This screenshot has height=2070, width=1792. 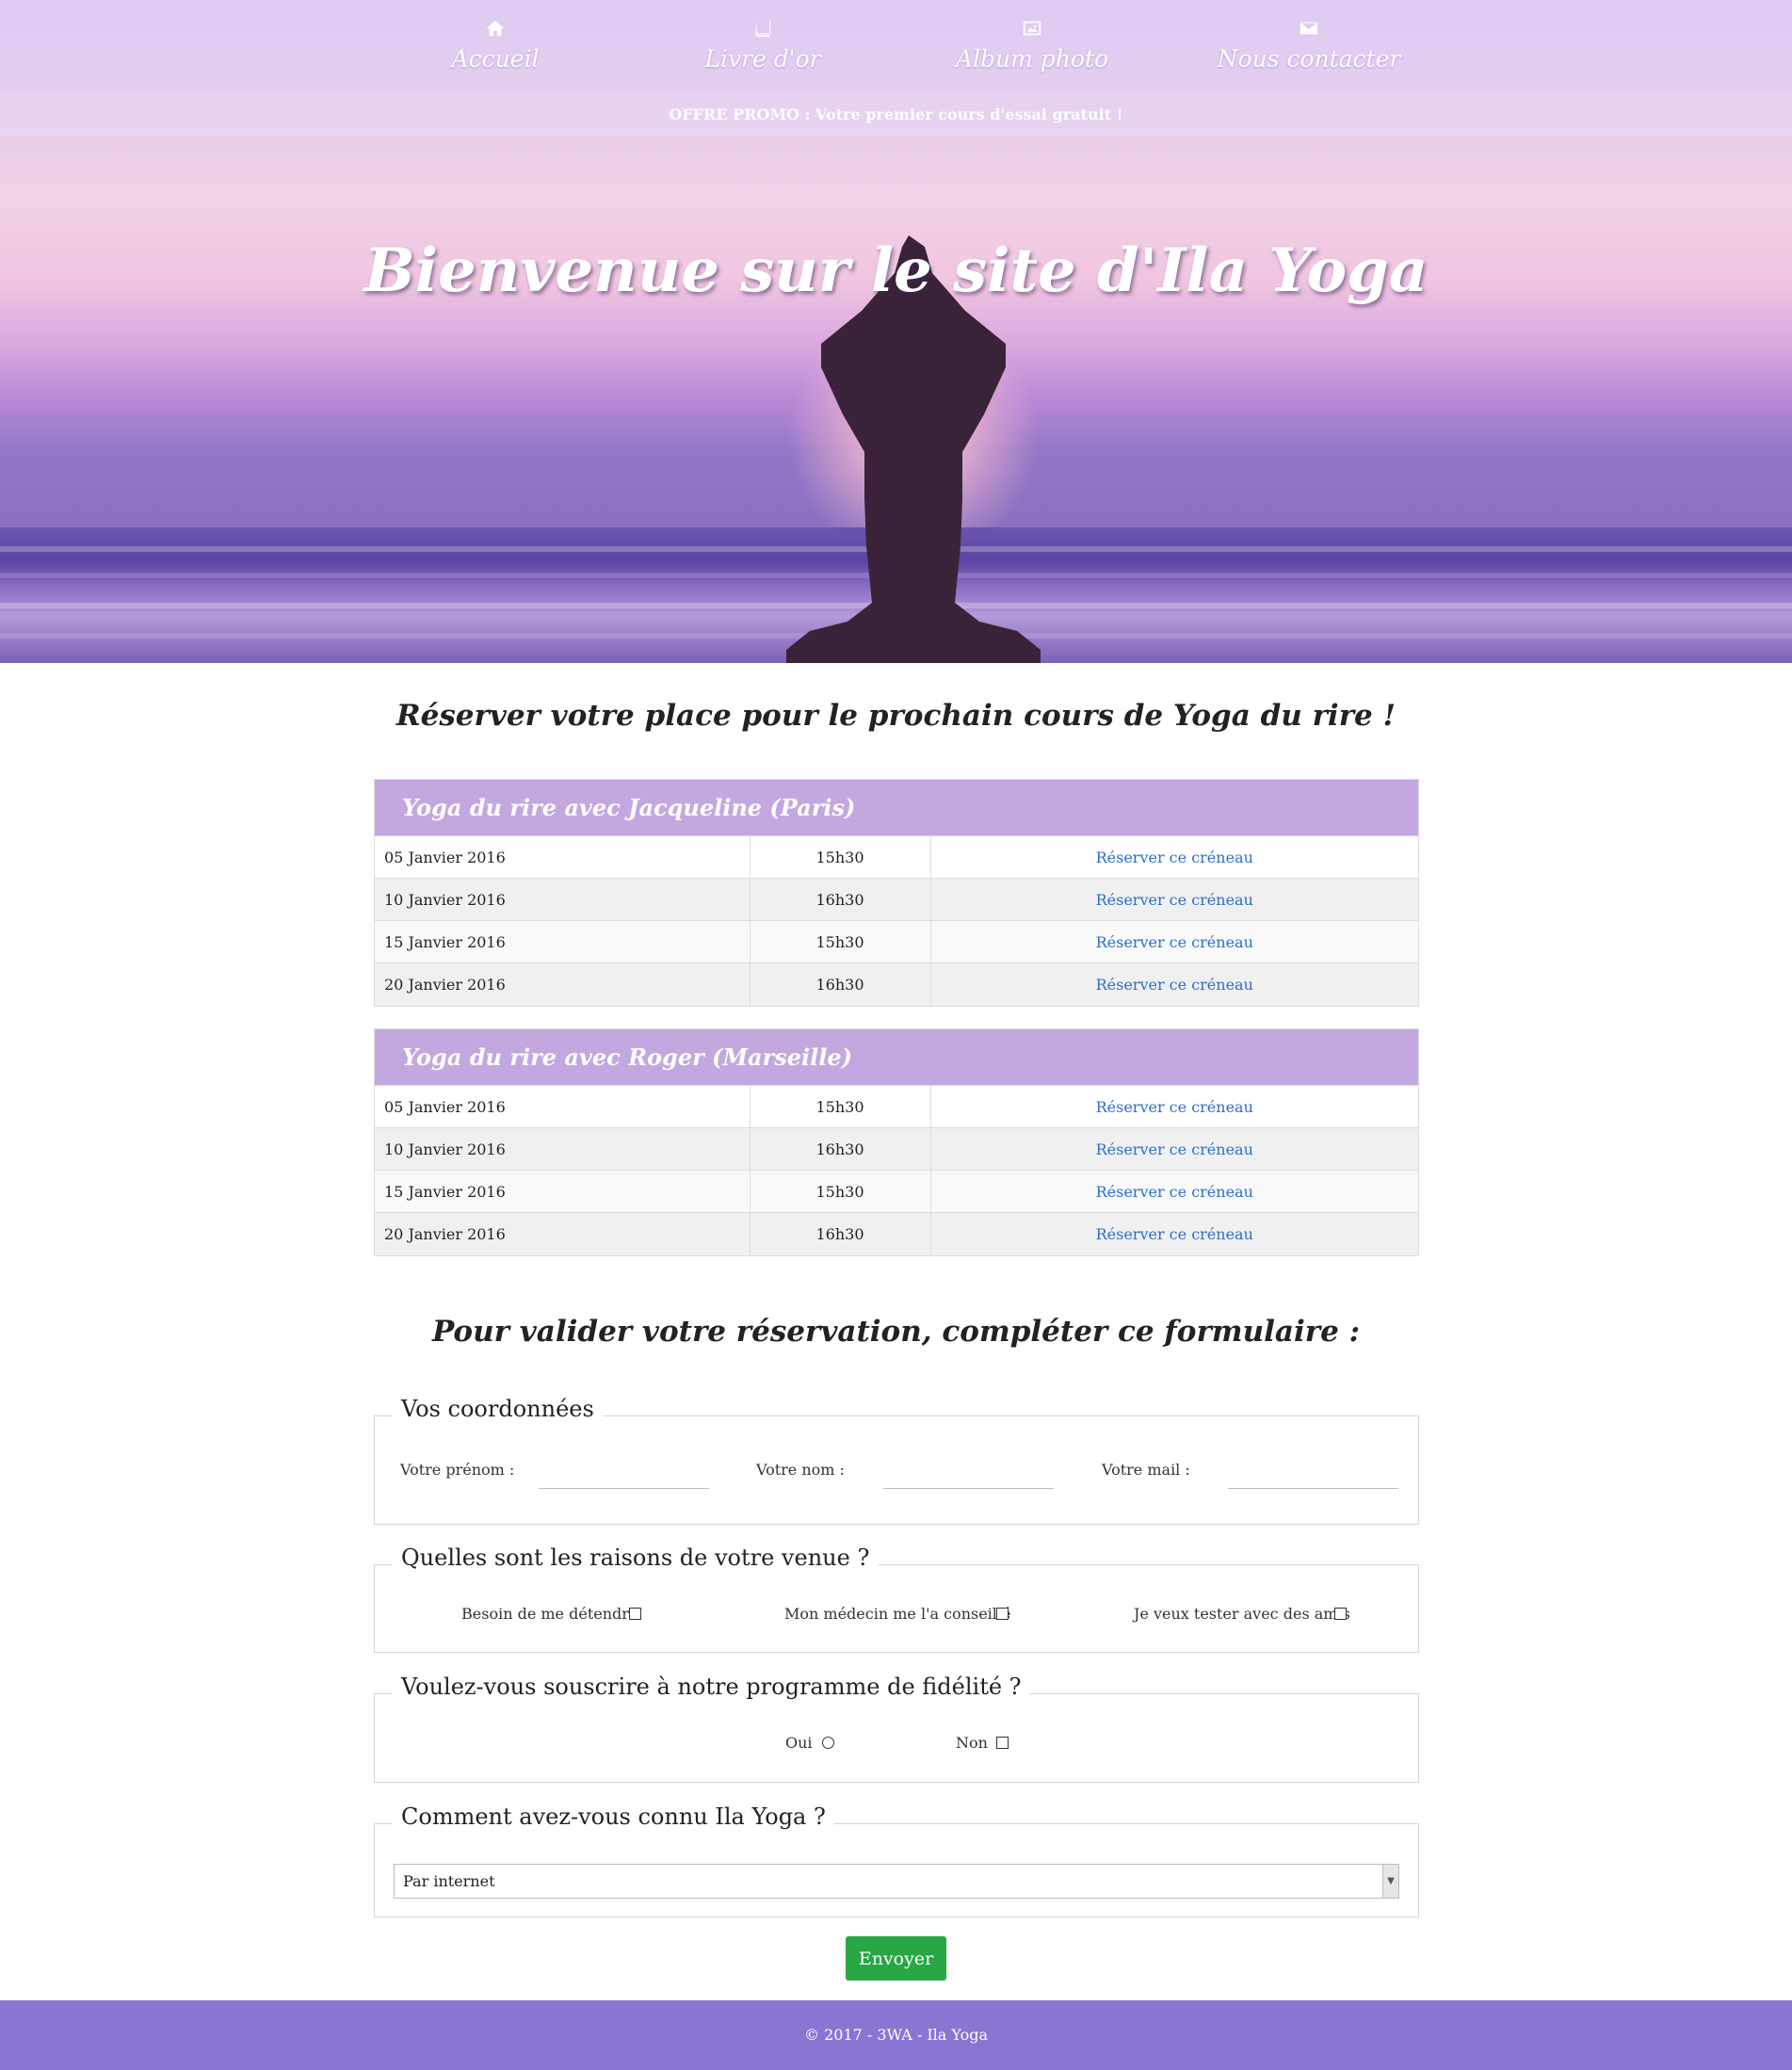 What do you see at coordinates (495, 59) in the screenshot?
I see `nav-label: Accueil` at bounding box center [495, 59].